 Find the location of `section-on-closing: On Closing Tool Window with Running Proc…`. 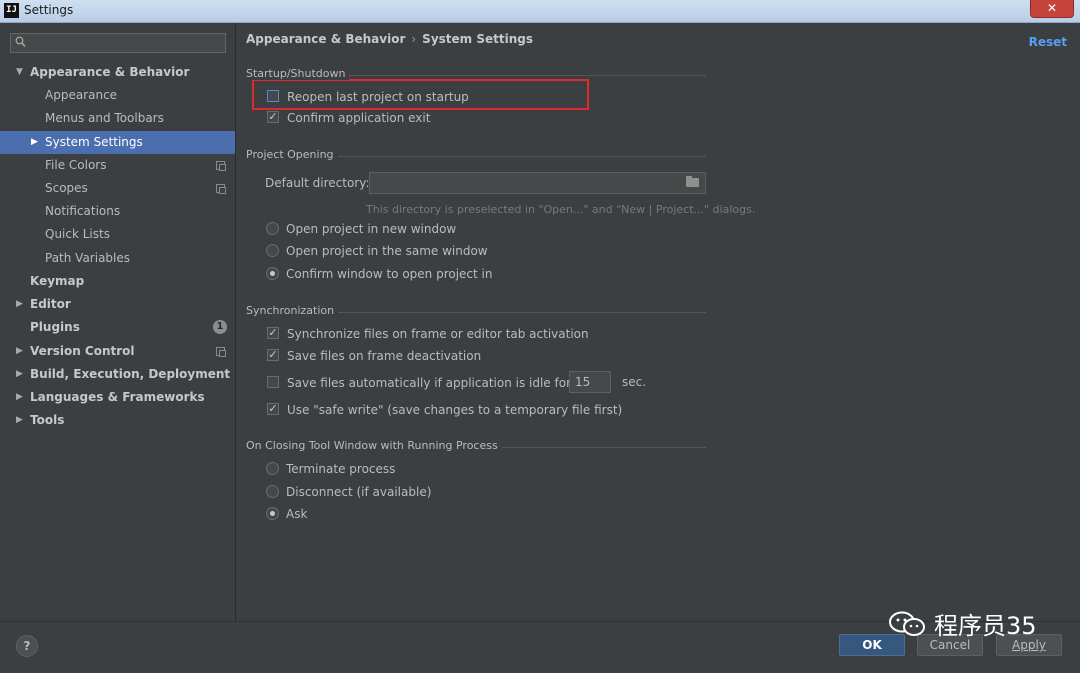

section-on-closing: On Closing Tool Window with Running Proc… is located at coordinates (476, 446).